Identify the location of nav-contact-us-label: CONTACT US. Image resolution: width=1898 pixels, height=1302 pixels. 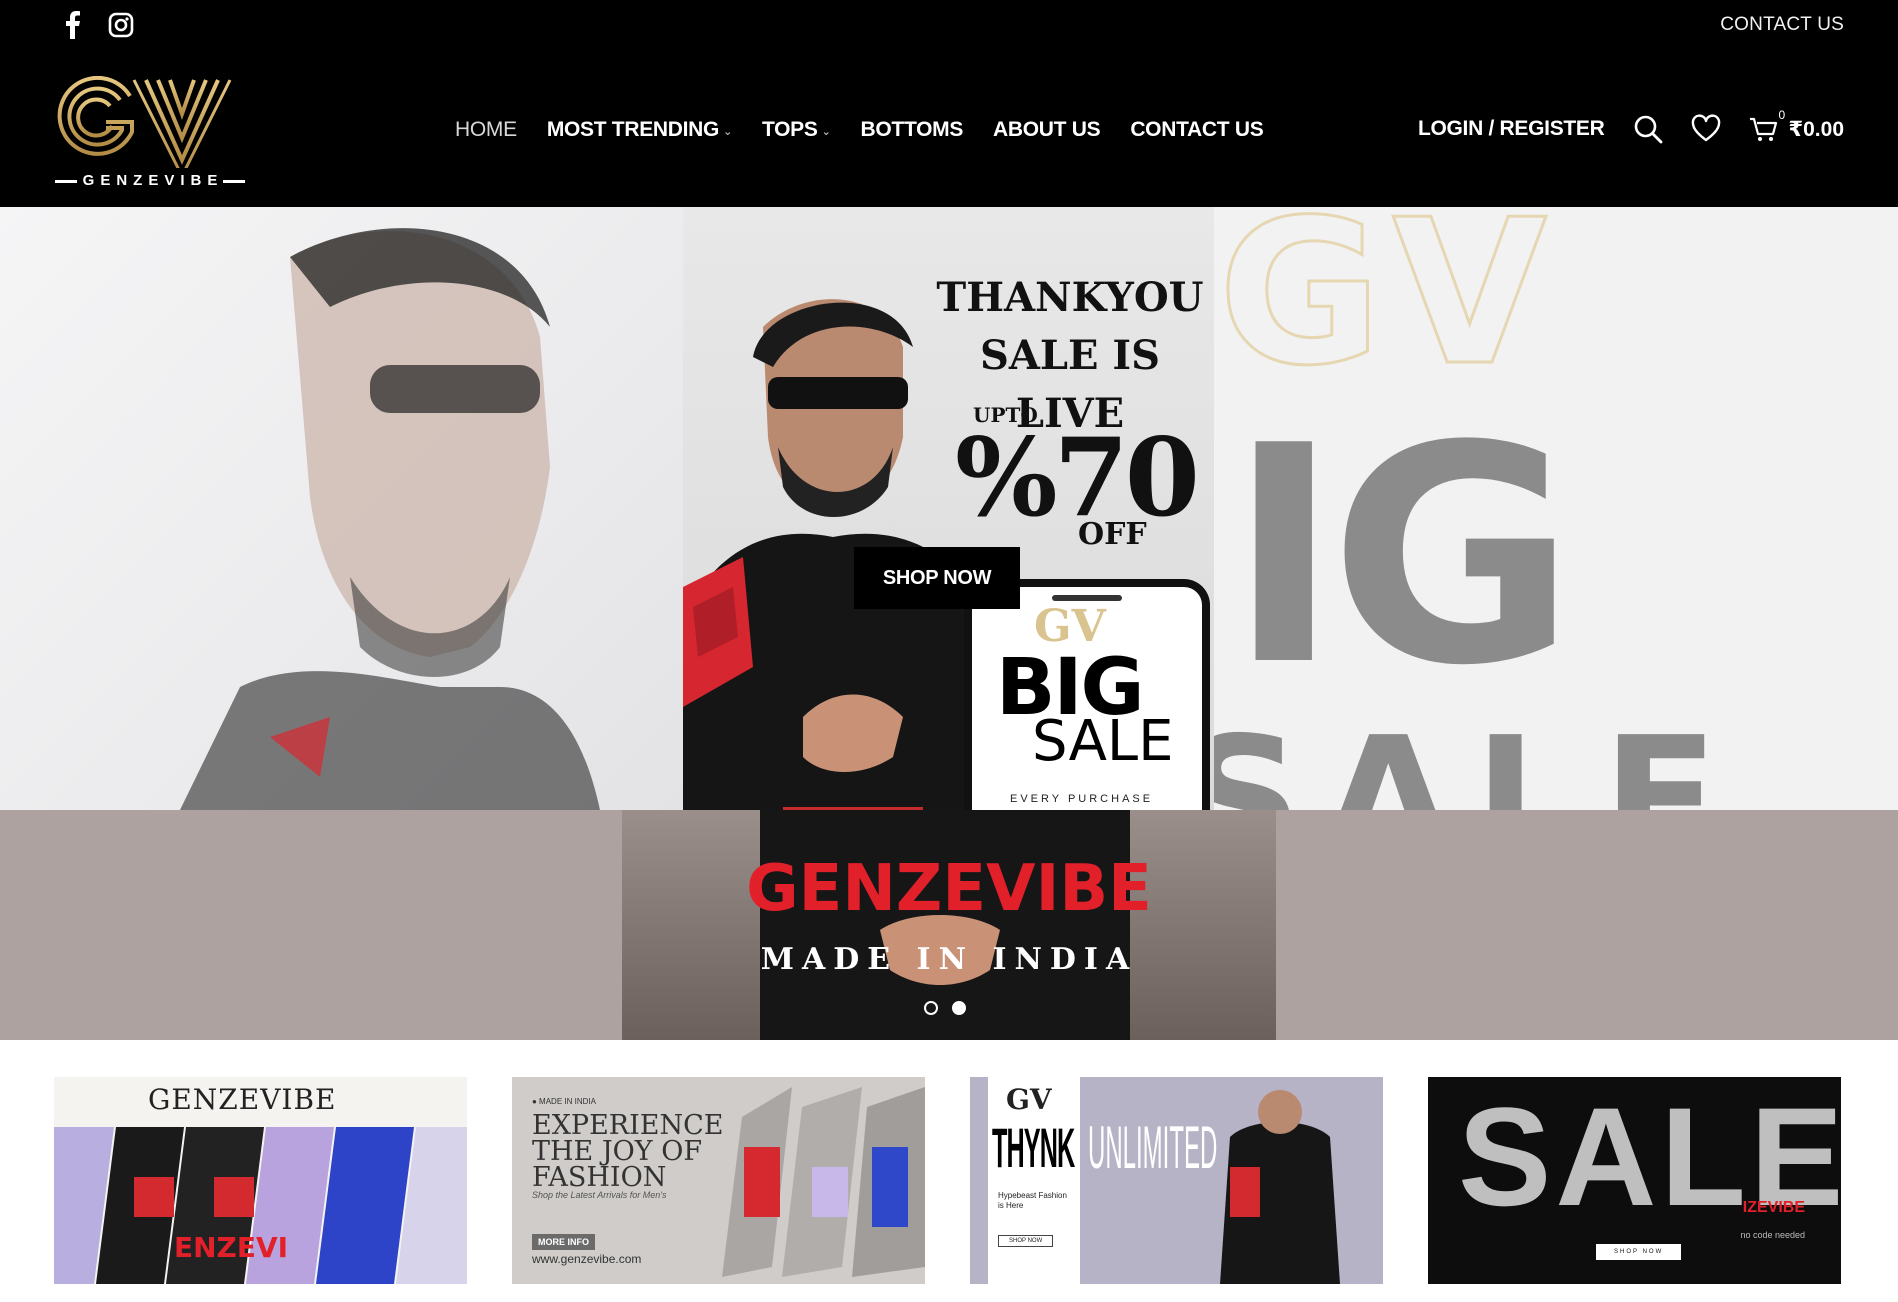
(1197, 129).